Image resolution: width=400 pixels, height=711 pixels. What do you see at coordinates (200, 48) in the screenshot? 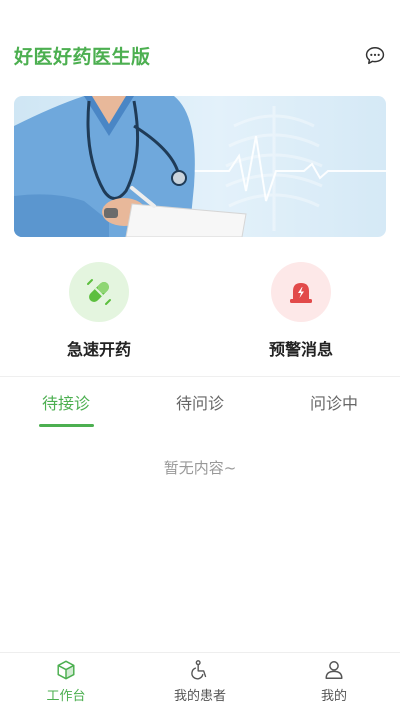
I see `app-header: 好医好药医生版` at bounding box center [200, 48].